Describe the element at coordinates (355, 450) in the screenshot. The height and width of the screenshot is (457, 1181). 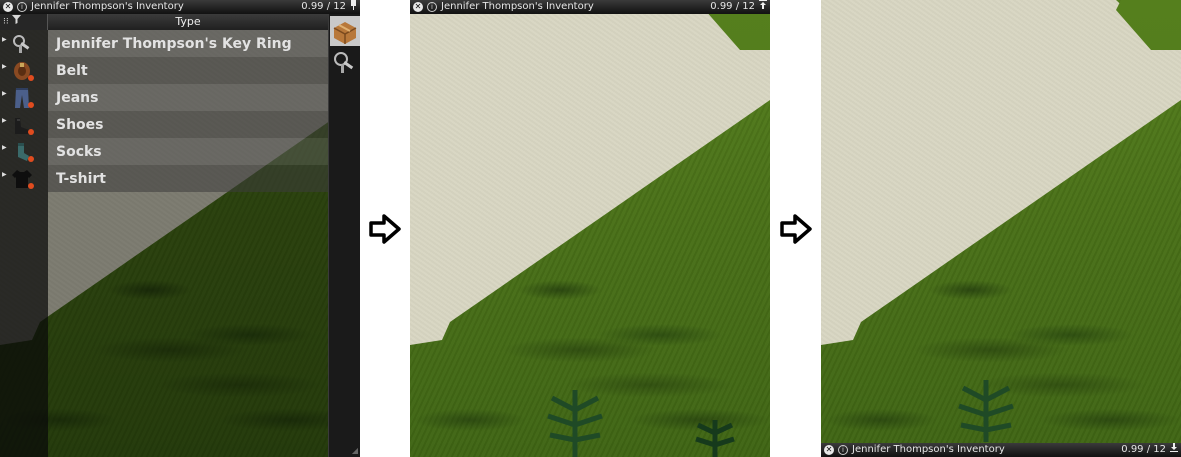
I see `resize-grip-icon: ◢` at that location.